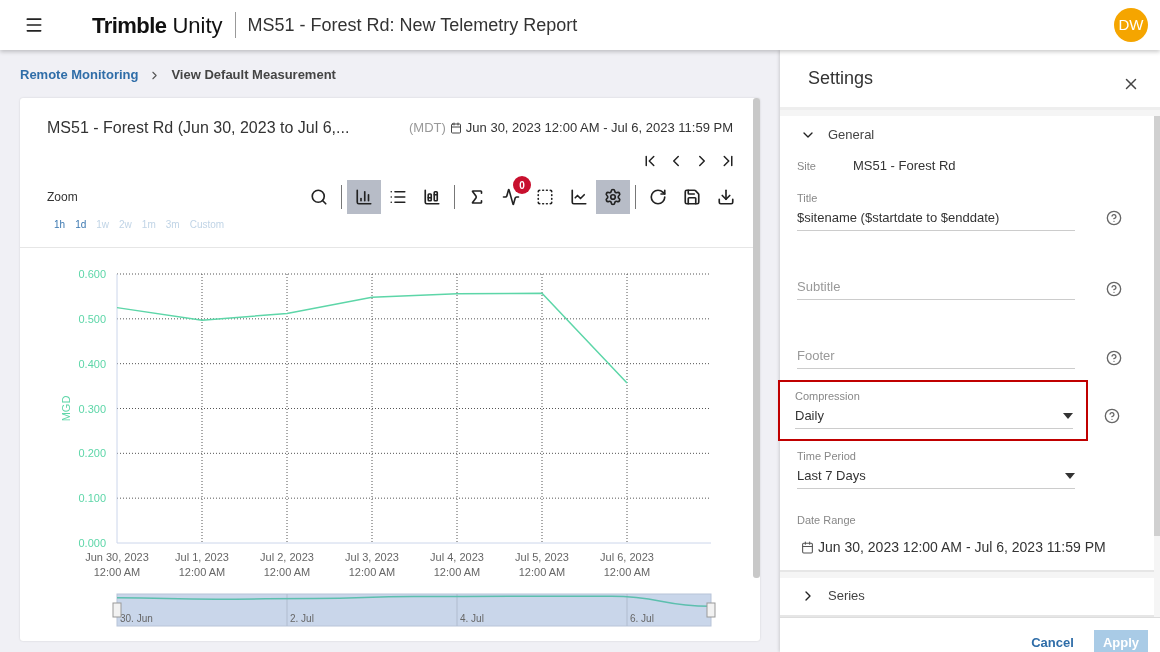  What do you see at coordinates (511, 197) in the screenshot?
I see `pulse-icon` at bounding box center [511, 197].